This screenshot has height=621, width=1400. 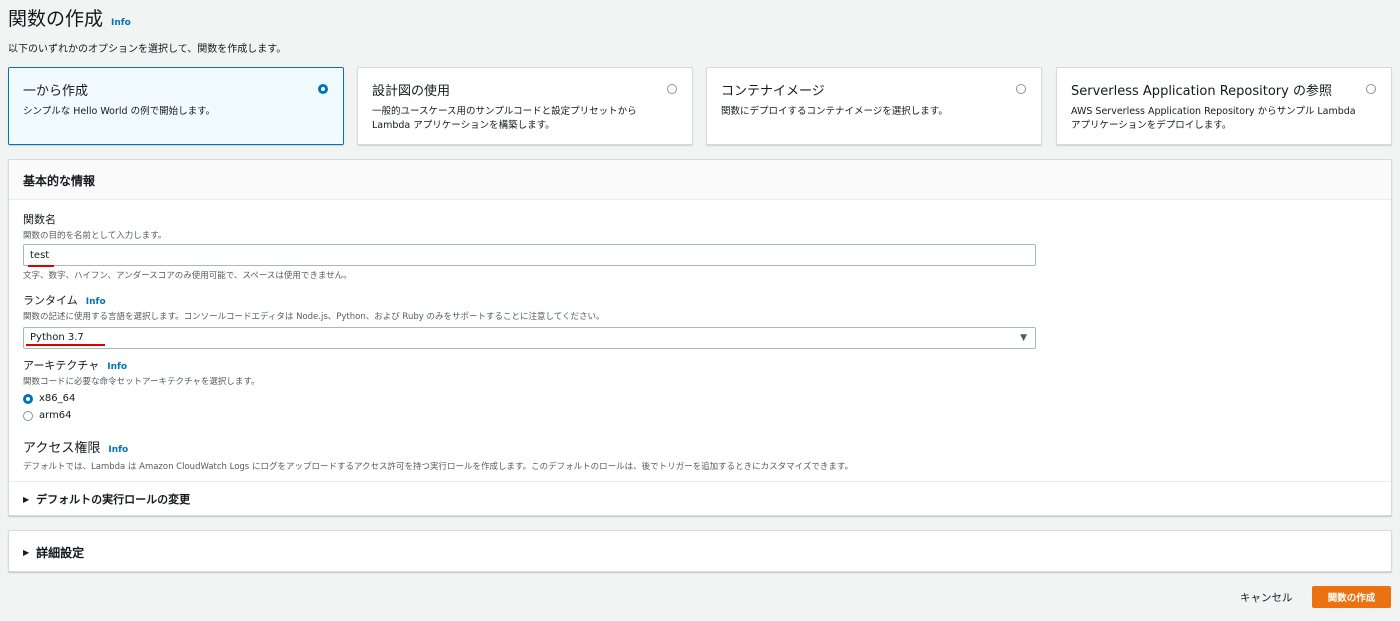 I want to click on change-default-role-expander: ▶ デフォルトの実行ロールの変更, so click(x=106, y=499).